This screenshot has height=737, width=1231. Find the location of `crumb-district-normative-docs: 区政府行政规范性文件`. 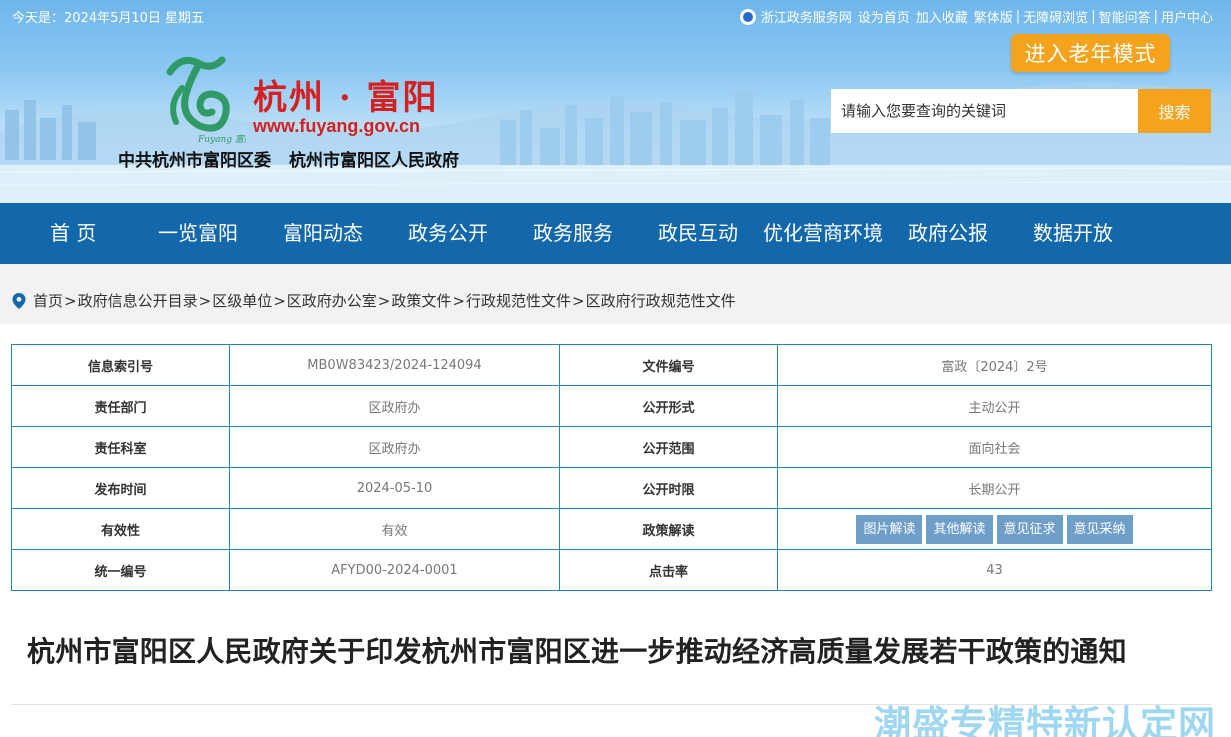

crumb-district-normative-docs: 区政府行政规范性文件 is located at coordinates (661, 300).